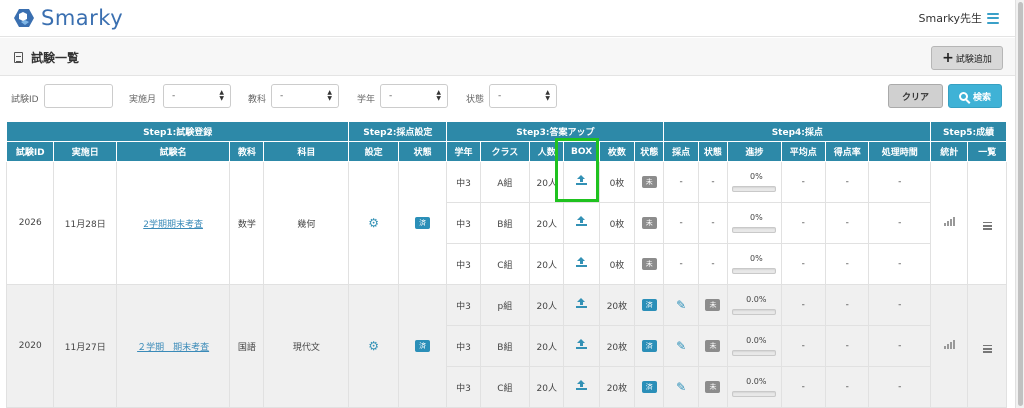  I want to click on stats-cell, so click(949, 223).